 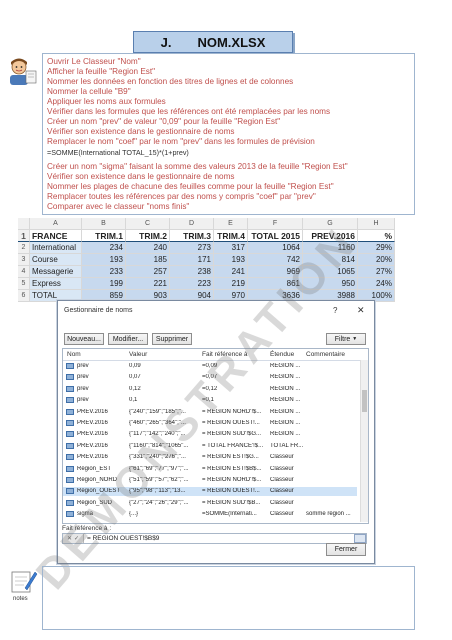 I want to click on name-cell: prev, so click(x=83, y=400).